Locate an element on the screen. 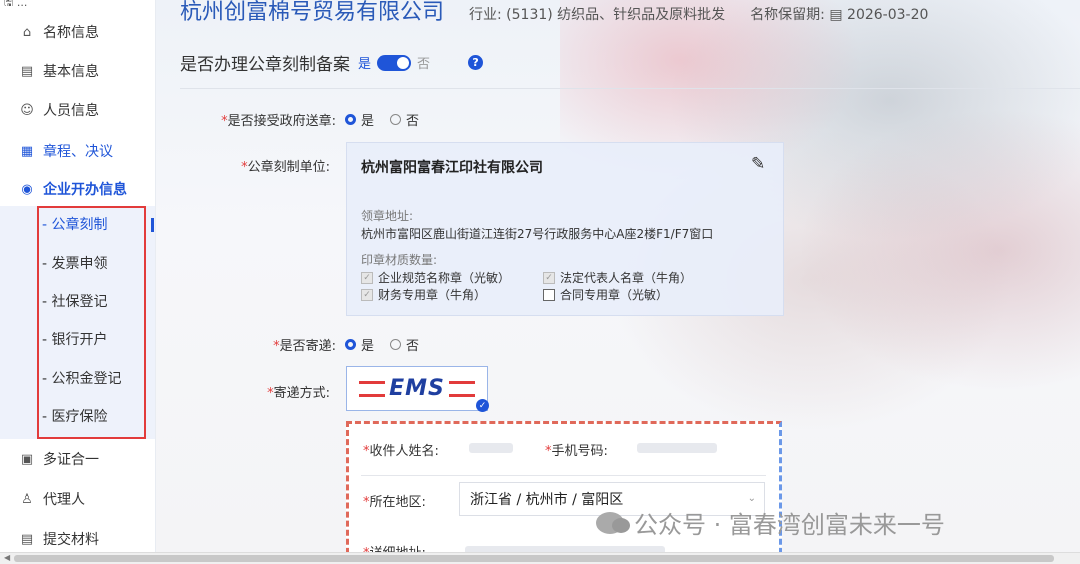  sidebar-item-personnel-info: ☺ 人员信息 is located at coordinates (77, 110).